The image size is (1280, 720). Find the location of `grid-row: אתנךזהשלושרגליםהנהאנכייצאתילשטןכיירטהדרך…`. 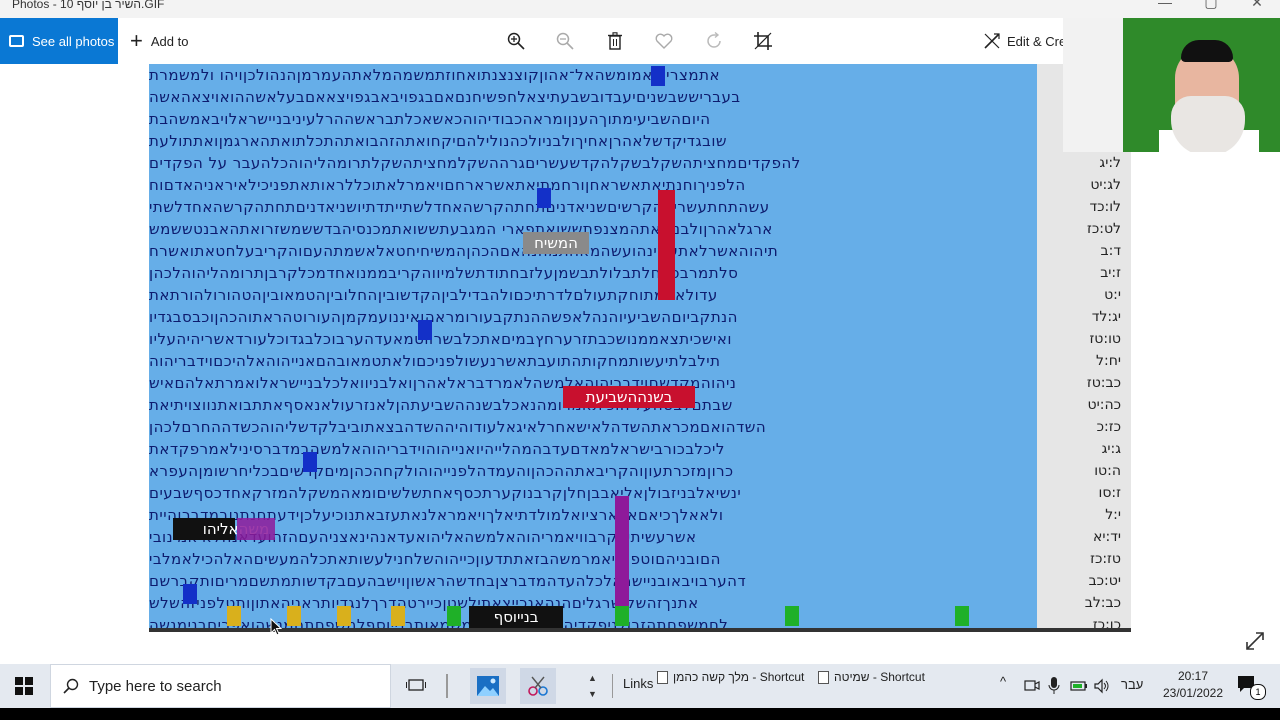

grid-row: אתנךזהשלושרגליםהנהאנכייצאתילשטןכיירטהדרך… is located at coordinates (424, 603).